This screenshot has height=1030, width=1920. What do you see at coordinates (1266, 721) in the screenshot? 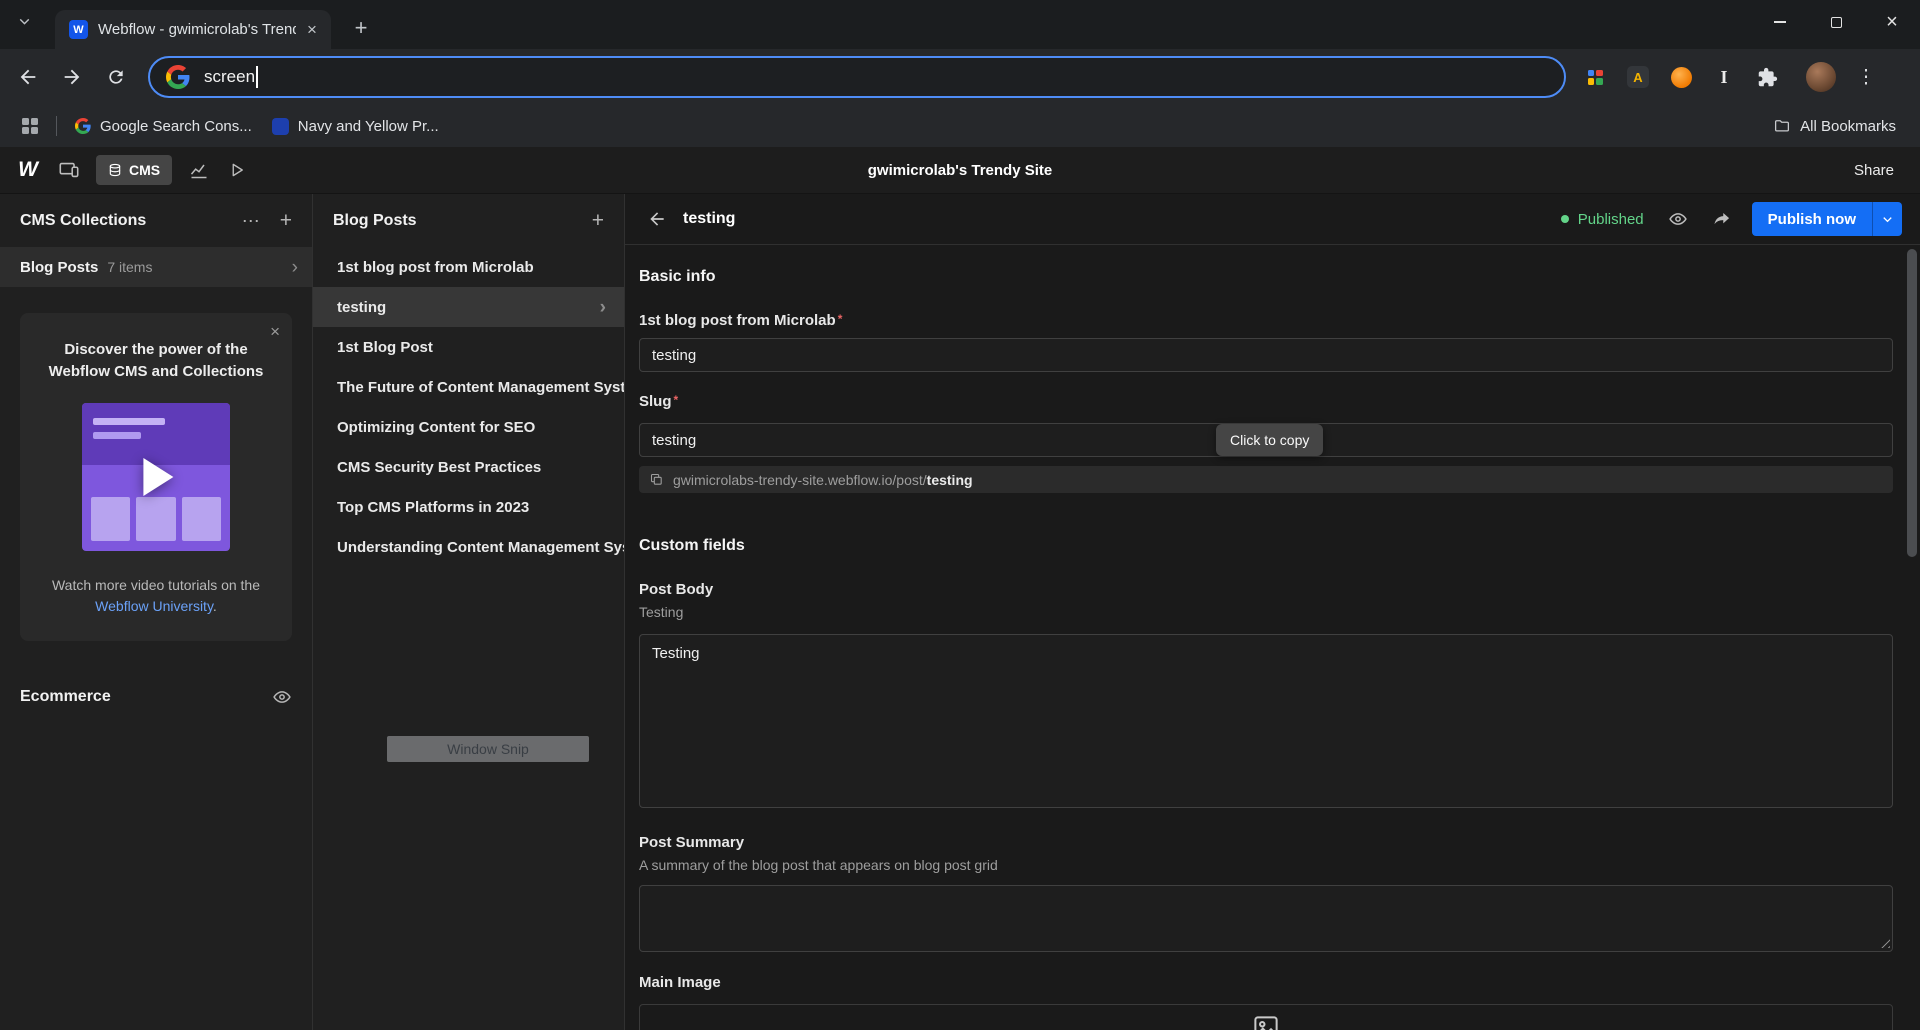
I see `post-body-textarea: Testing` at bounding box center [1266, 721].